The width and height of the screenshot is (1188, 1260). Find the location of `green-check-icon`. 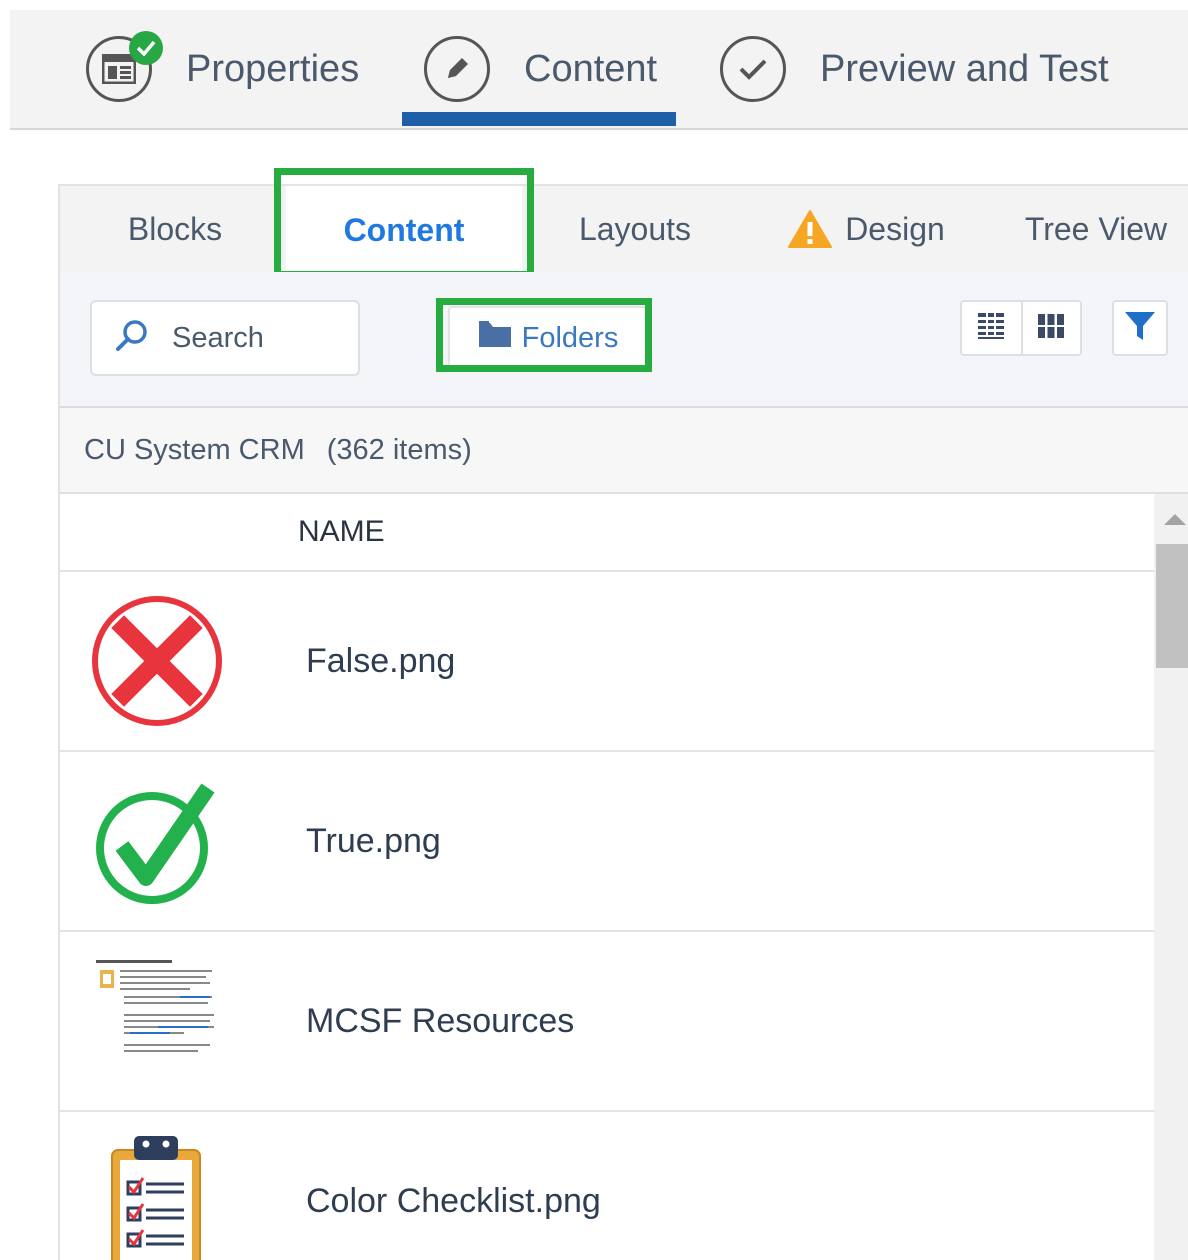

green-check-icon is located at coordinates (157, 841).